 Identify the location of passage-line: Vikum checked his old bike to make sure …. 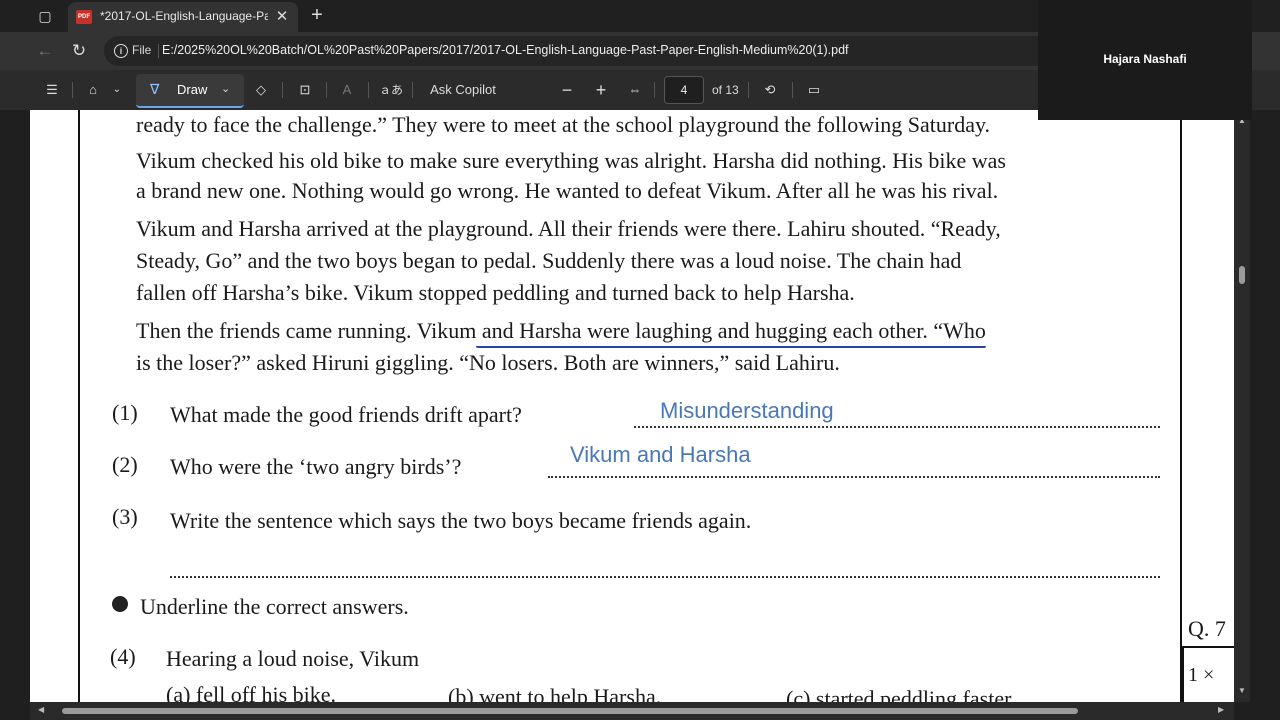
(571, 160).